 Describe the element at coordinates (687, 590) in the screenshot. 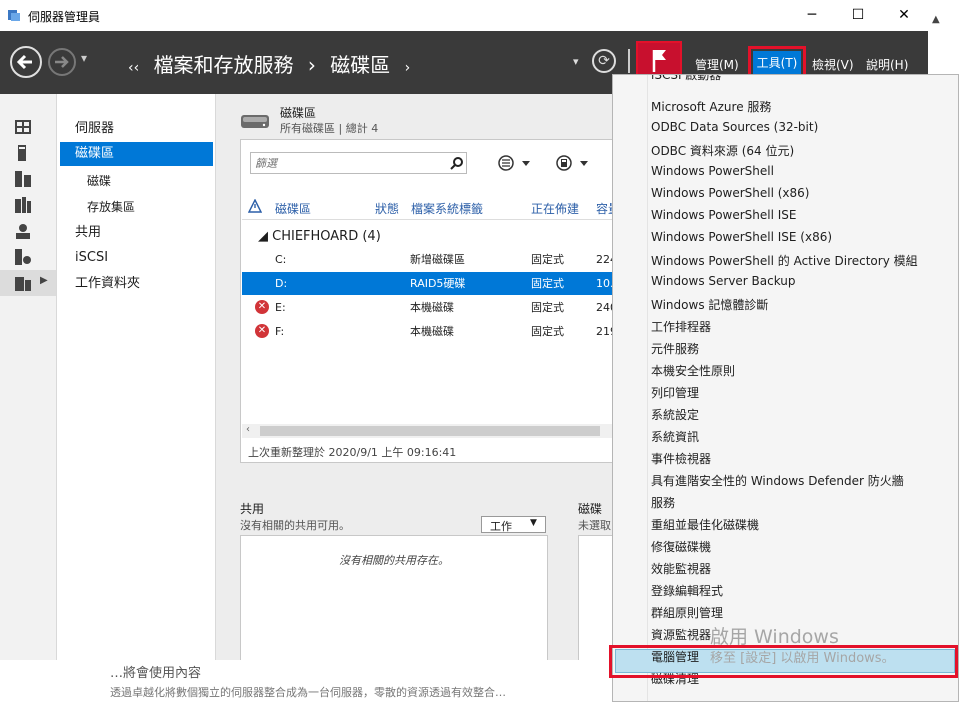

I see `menu-item: 登錄編輯程式` at that location.